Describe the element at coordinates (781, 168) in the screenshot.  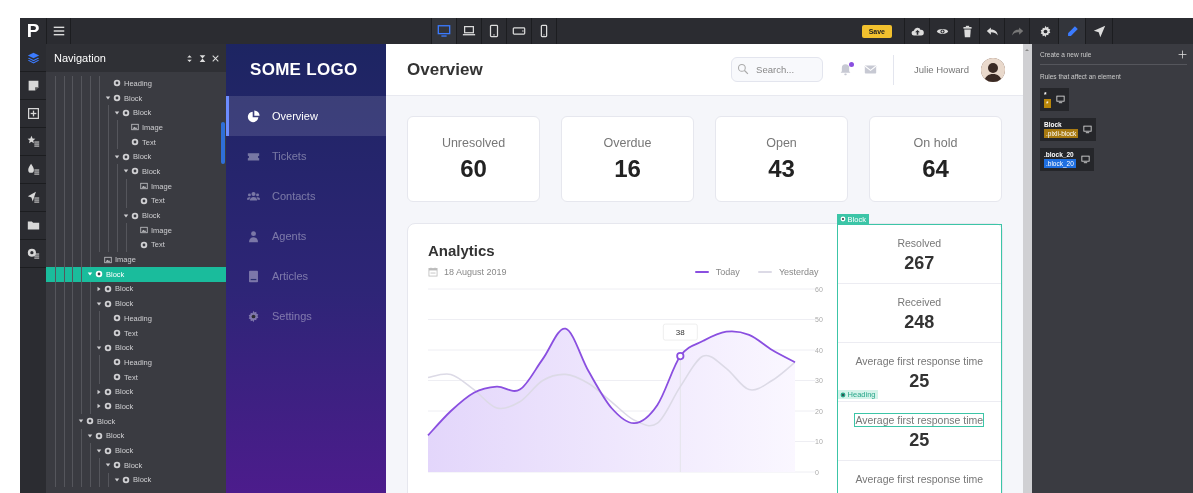
I see `stat-value: 43` at that location.